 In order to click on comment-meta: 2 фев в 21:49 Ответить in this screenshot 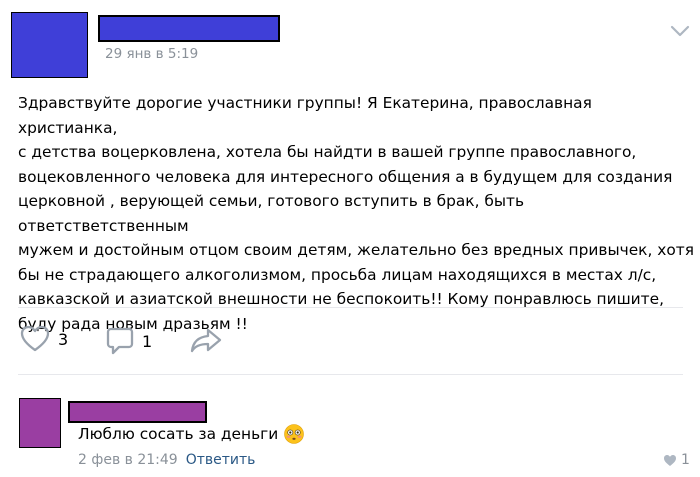, I will do `click(166, 460)`.